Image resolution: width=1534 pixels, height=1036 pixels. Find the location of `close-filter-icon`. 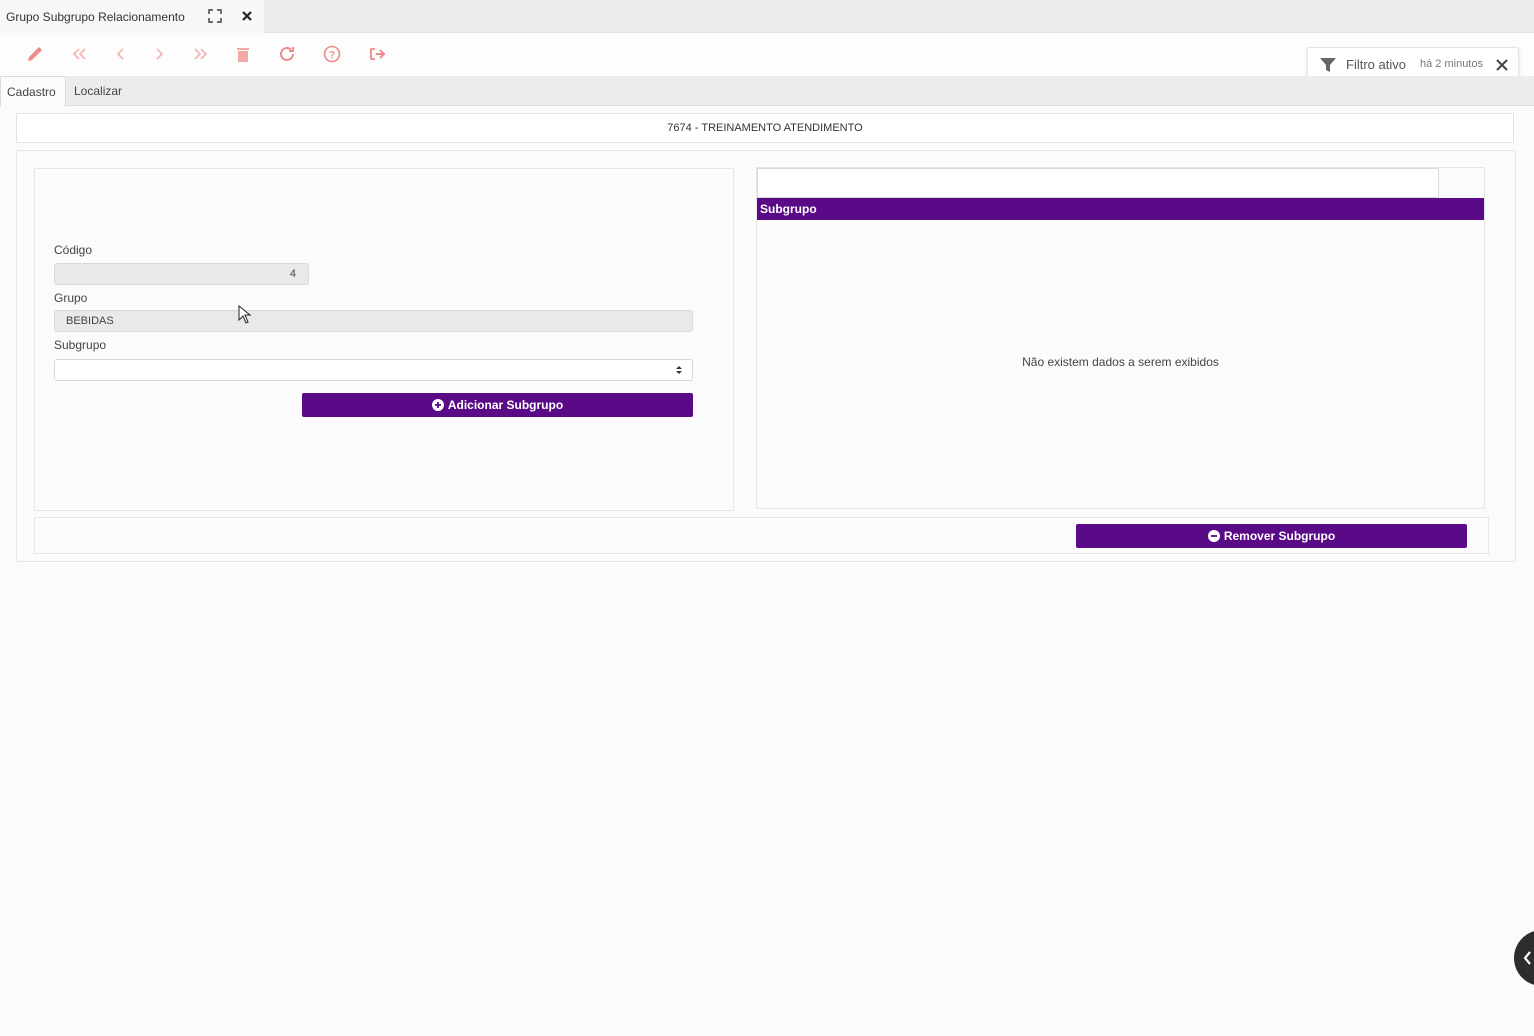

close-filter-icon is located at coordinates (1502, 65).